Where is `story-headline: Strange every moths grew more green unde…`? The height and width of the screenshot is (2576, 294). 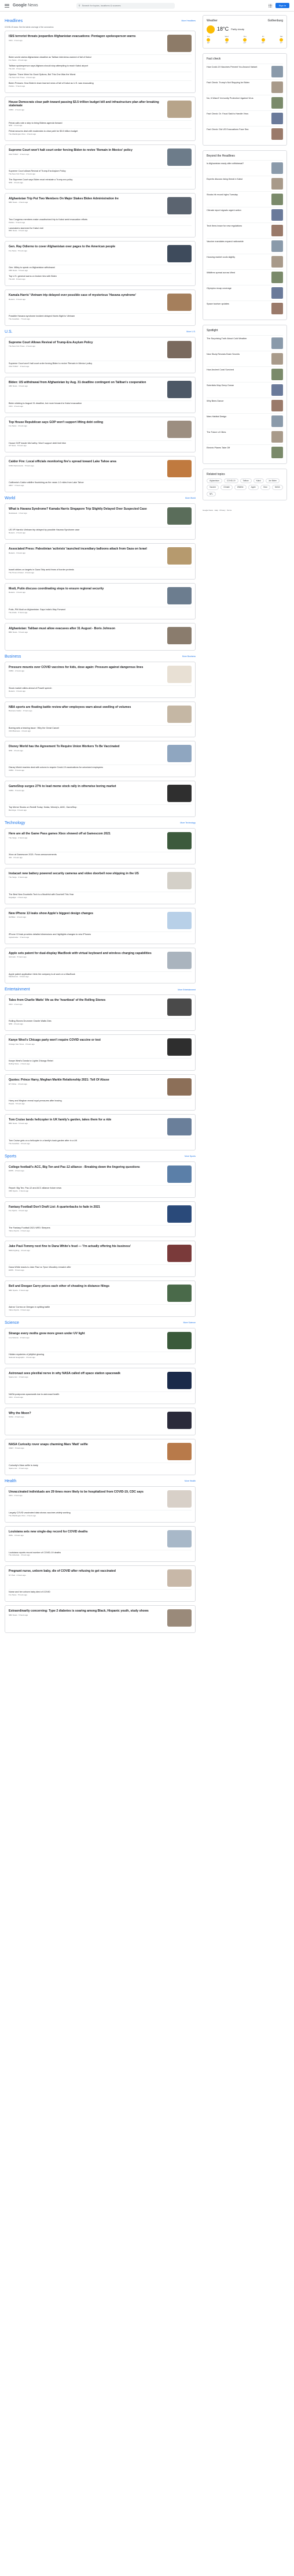
story-headline: Strange every moths grew more green unde… is located at coordinates (86, 1334).